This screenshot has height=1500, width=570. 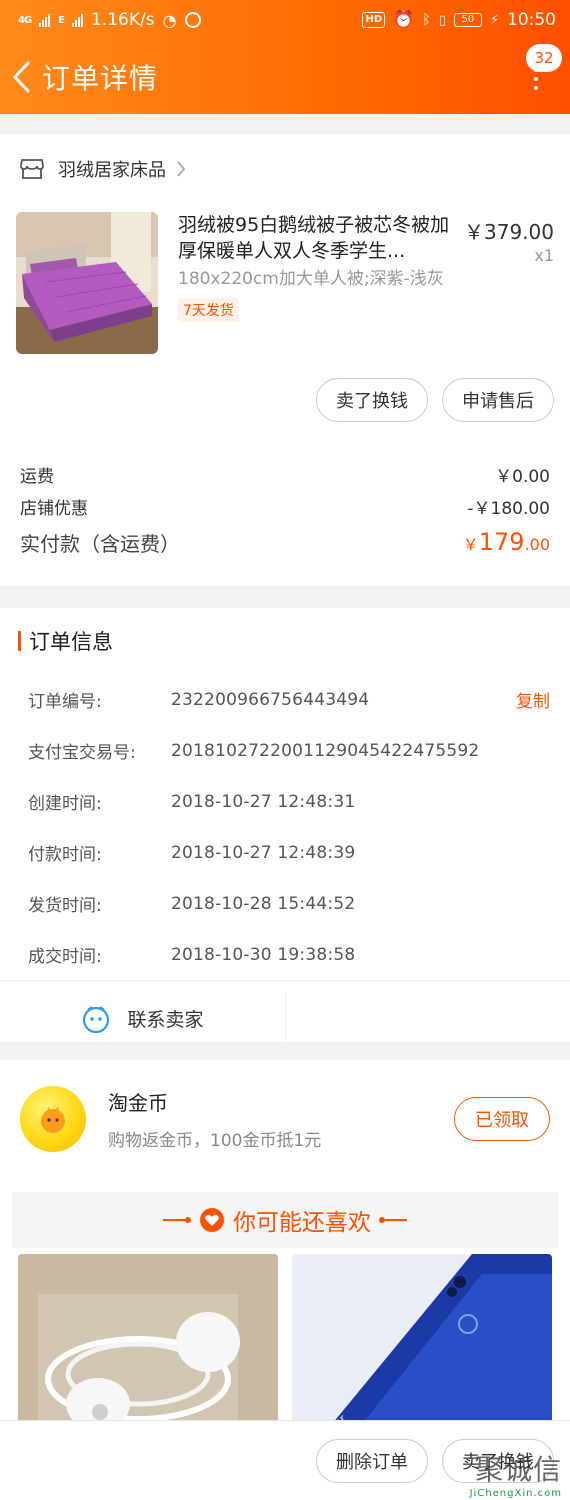 I want to click on coin-title: 淘金币, so click(x=138, y=1103).